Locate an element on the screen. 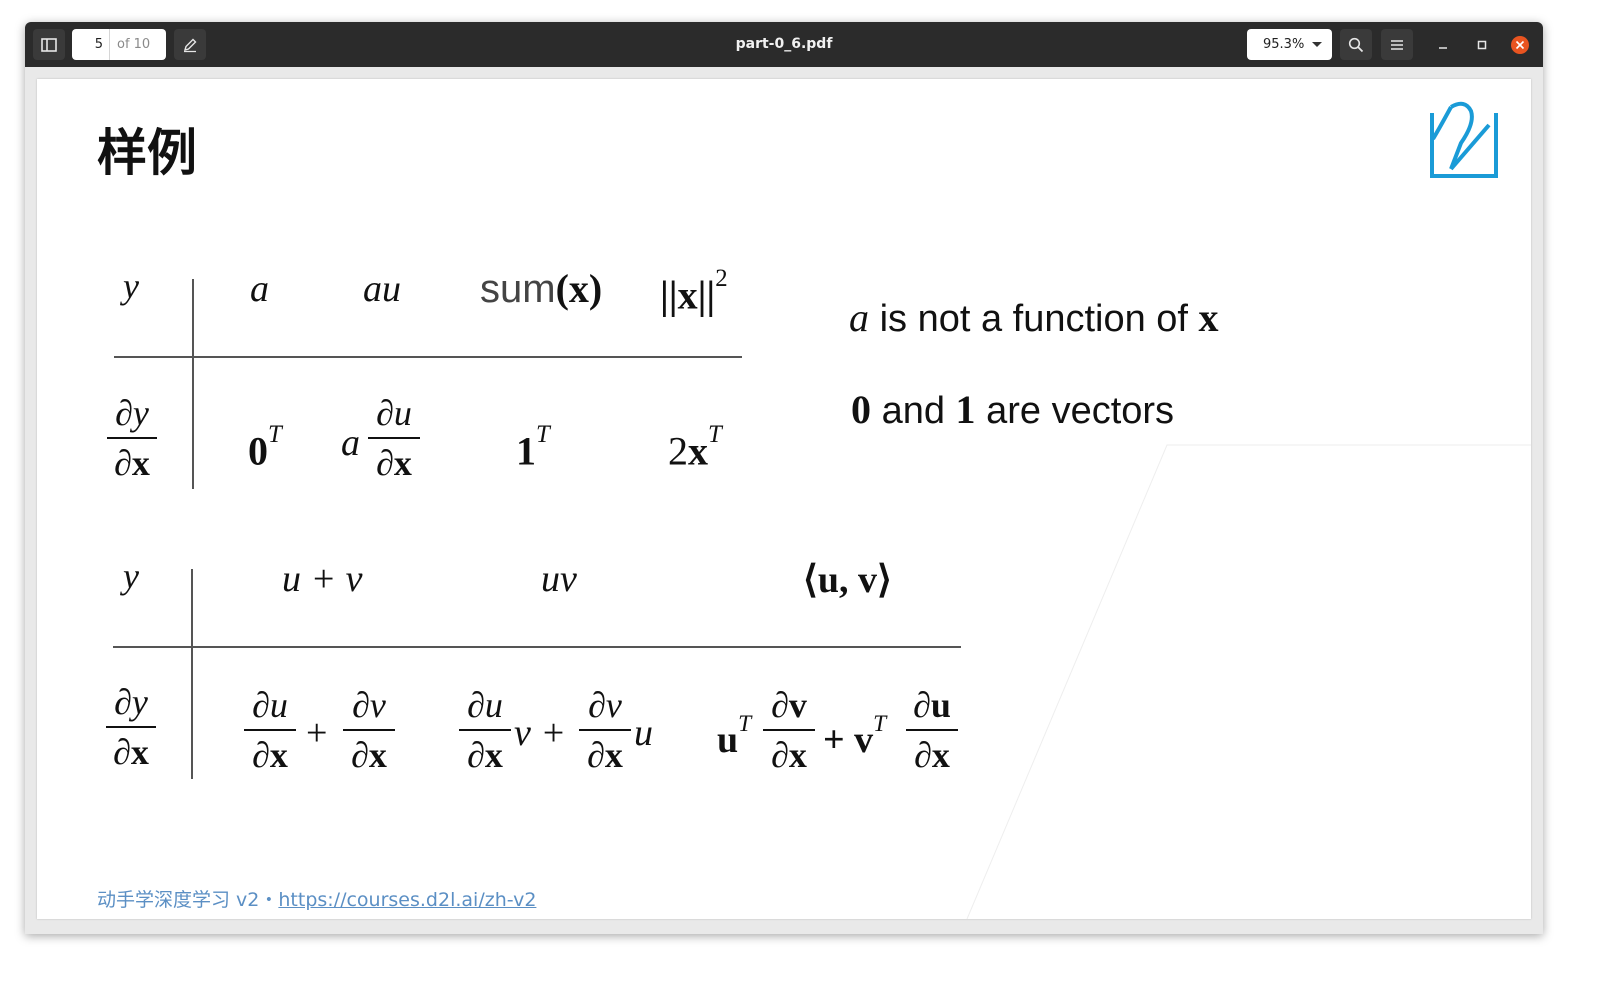 Image resolution: width=1621 pixels, height=995 pixels. table1-col2-bottom-prefix: a is located at coordinates (350, 443).